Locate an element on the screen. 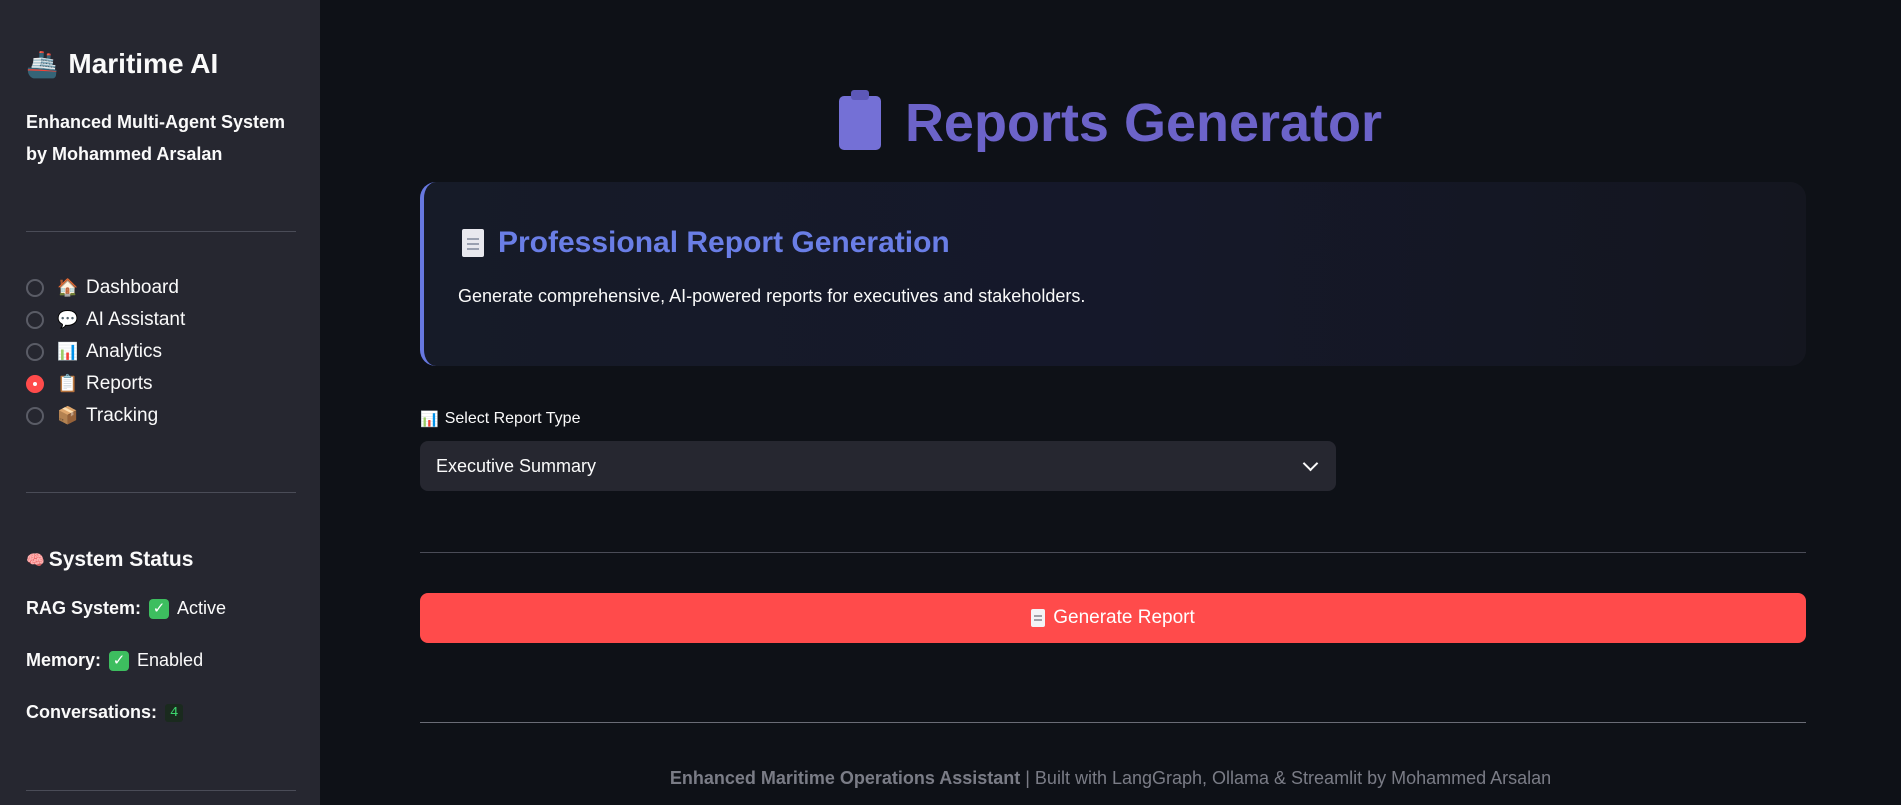  status-conversations: Conversations: 4 is located at coordinates (105, 712).